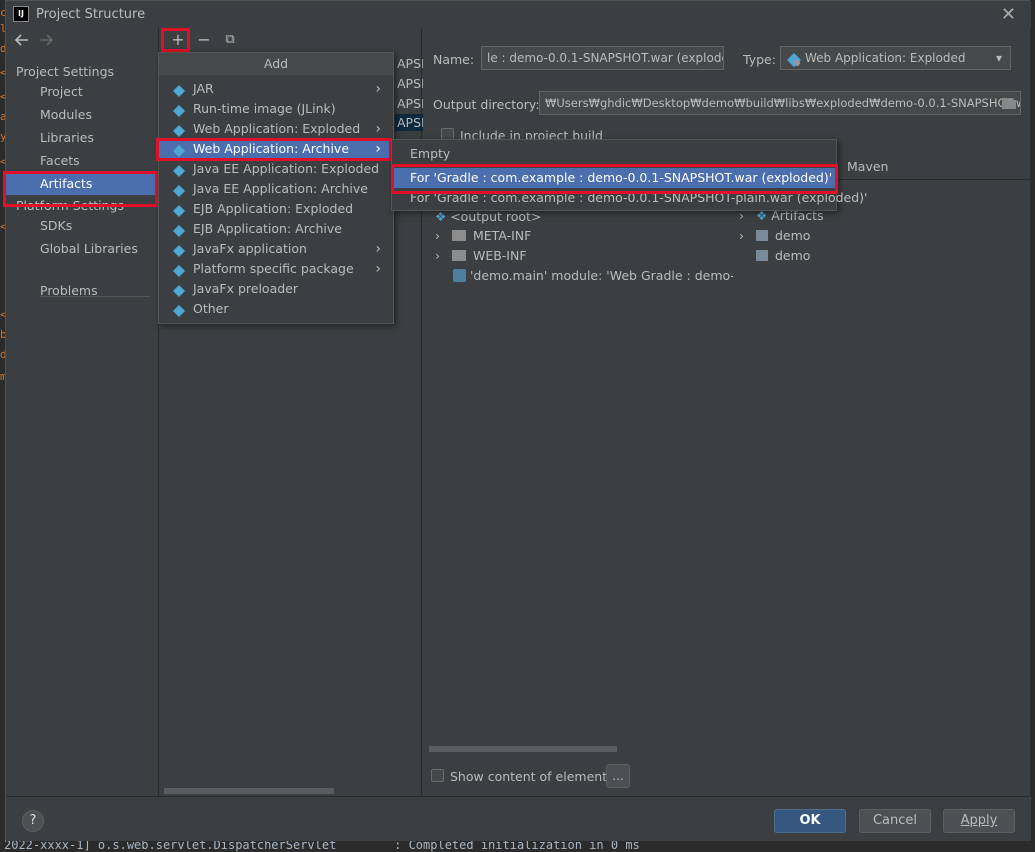 This screenshot has height=852, width=1035. Describe the element at coordinates (1009, 104) in the screenshot. I see `folder-browse-icon` at that location.